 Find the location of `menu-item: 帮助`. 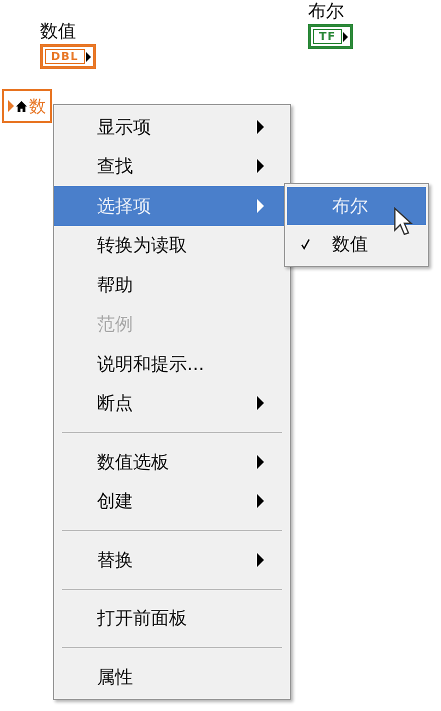

menu-item: 帮助 is located at coordinates (172, 284).